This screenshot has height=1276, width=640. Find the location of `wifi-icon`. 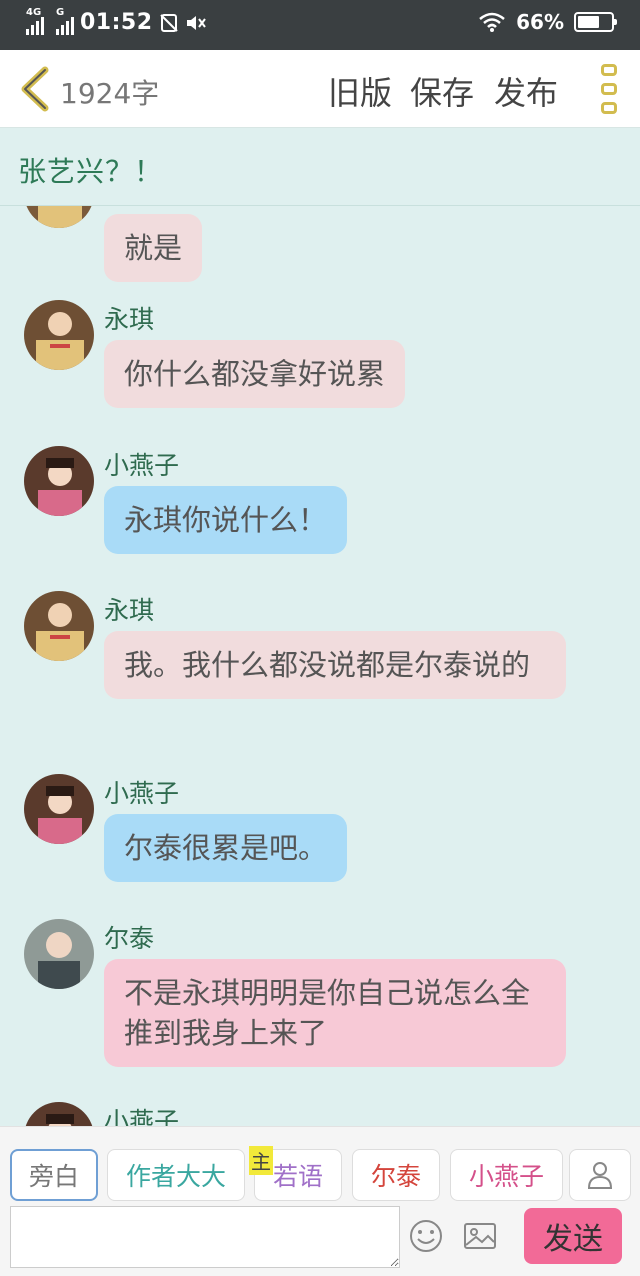

wifi-icon is located at coordinates (492, 22).